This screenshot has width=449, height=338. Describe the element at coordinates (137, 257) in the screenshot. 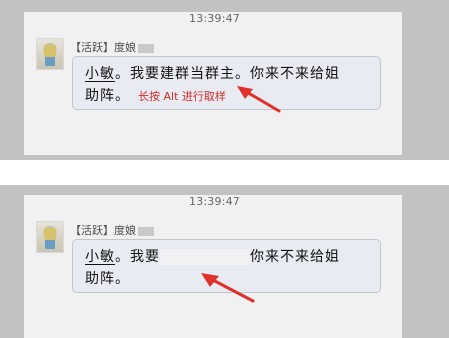

I see `message-text: 。我要` at that location.